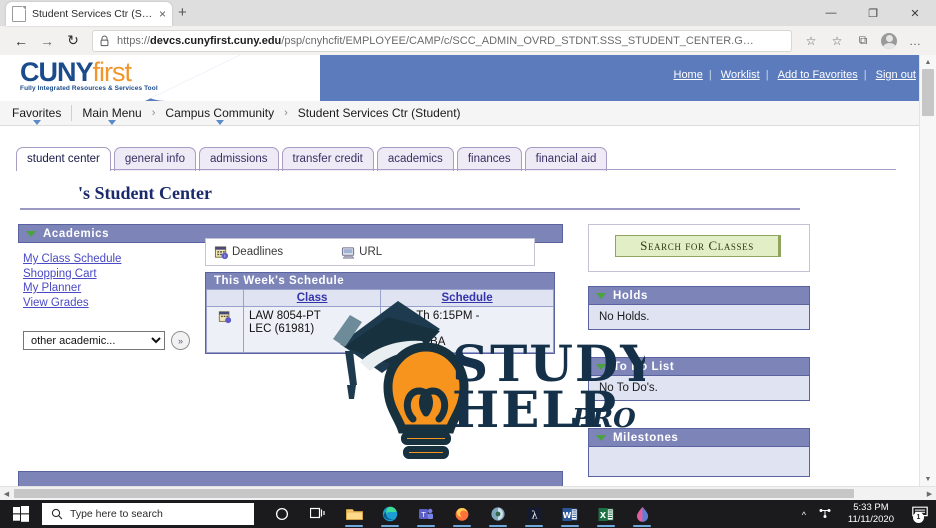  Describe the element at coordinates (489, 159) in the screenshot. I see `tab-finances: finances` at that location.